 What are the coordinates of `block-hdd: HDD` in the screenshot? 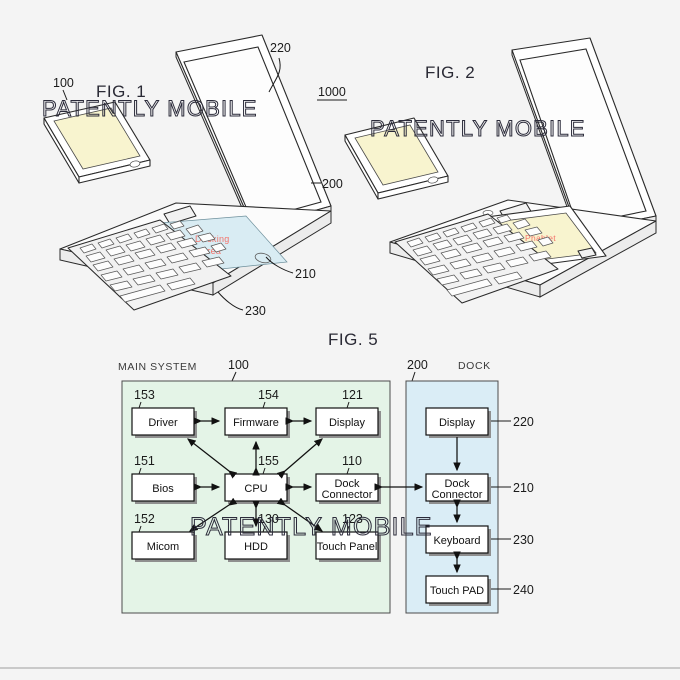 It's located at (257, 546).